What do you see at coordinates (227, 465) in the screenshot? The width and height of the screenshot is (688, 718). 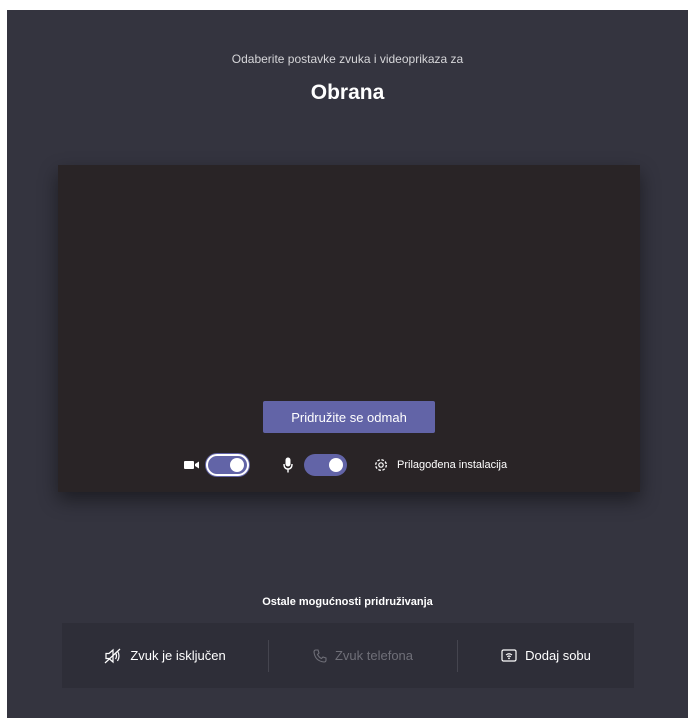 I see `camera-toggle` at bounding box center [227, 465].